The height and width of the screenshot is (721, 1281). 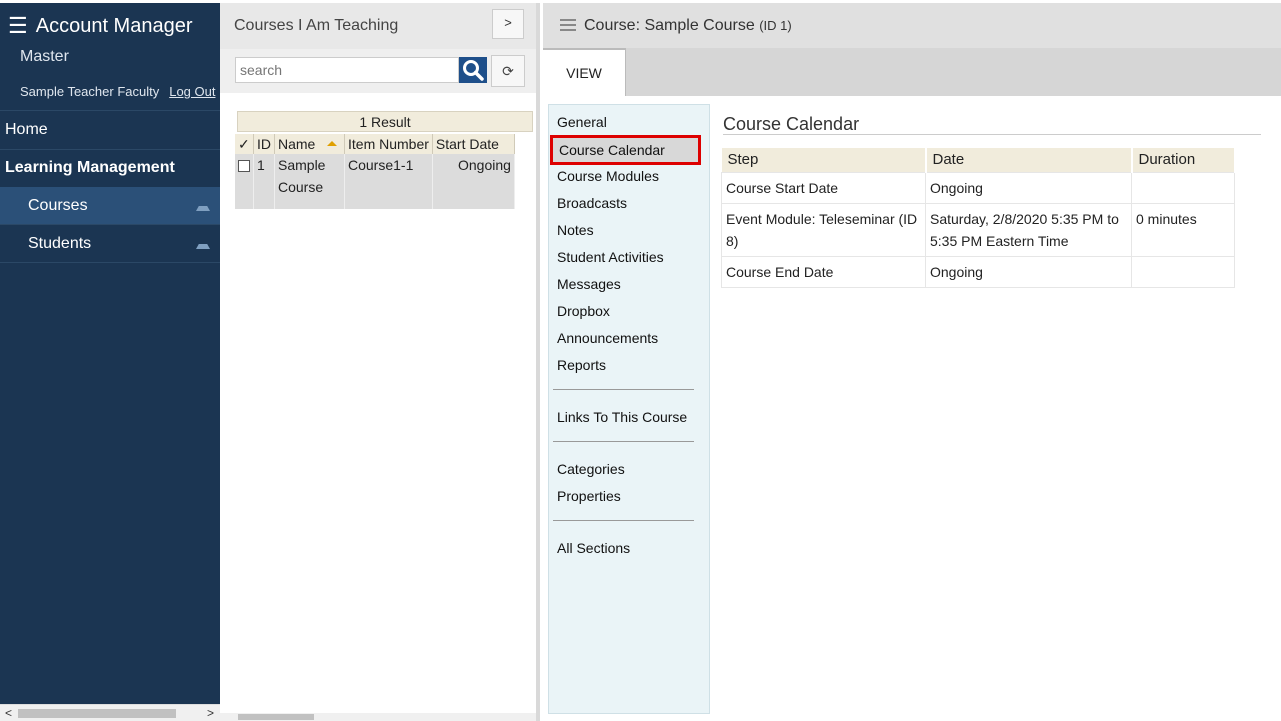 I want to click on detail-title: Course: Sample Course (ID 1), so click(x=688, y=26).